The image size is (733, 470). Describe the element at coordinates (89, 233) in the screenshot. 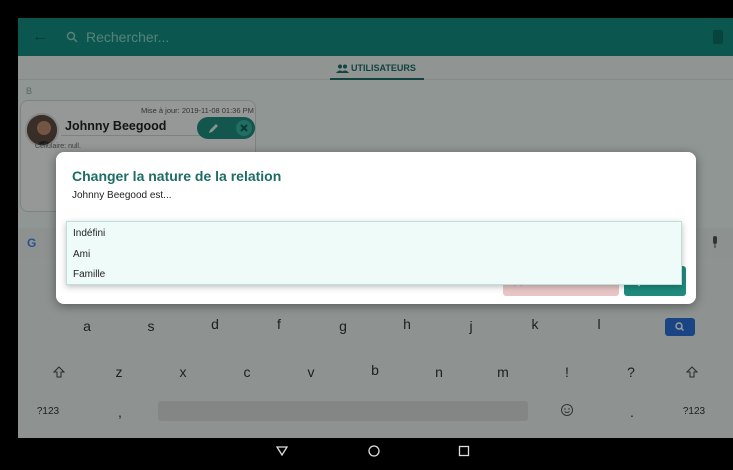

I see `option-undefined: Indéfini` at that location.